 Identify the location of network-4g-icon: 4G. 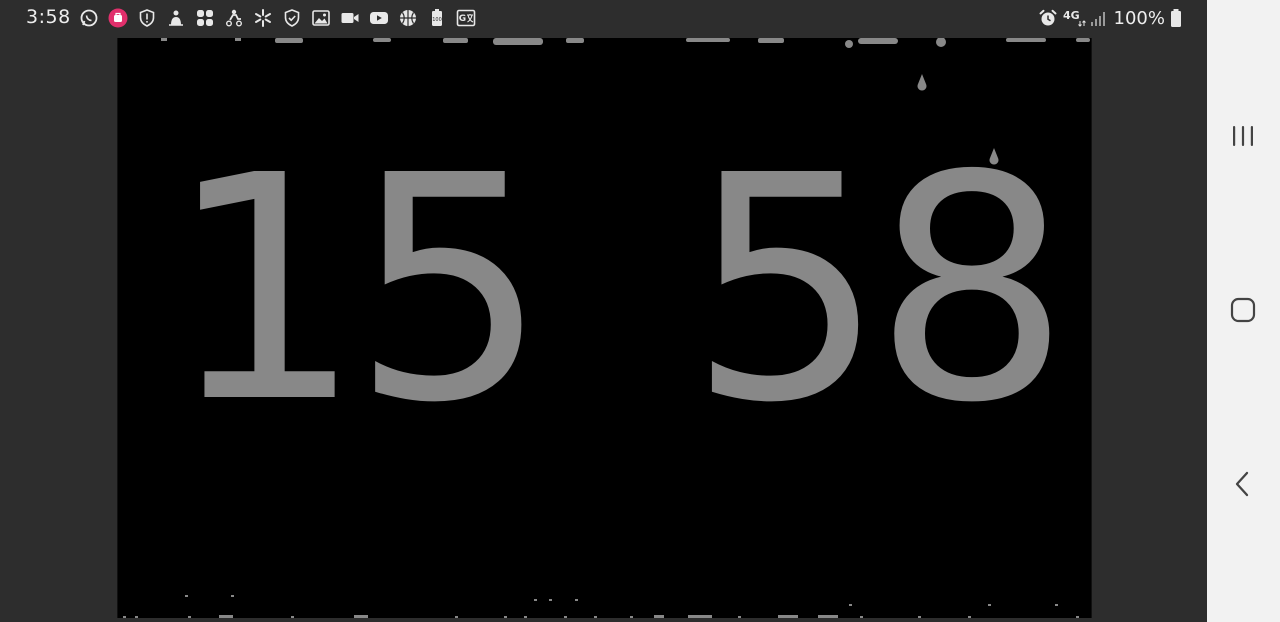
(1075, 18).